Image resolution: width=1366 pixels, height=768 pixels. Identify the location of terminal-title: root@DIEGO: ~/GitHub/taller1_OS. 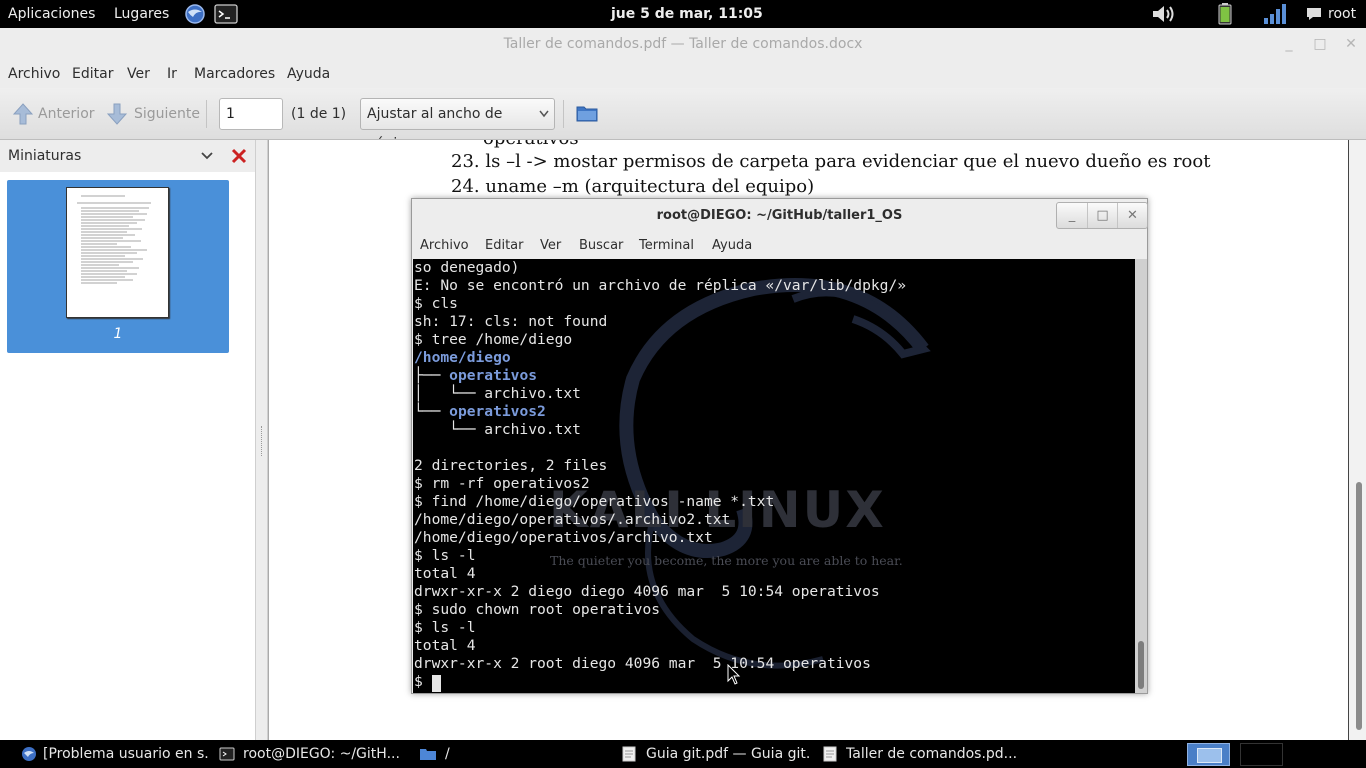
(779, 215).